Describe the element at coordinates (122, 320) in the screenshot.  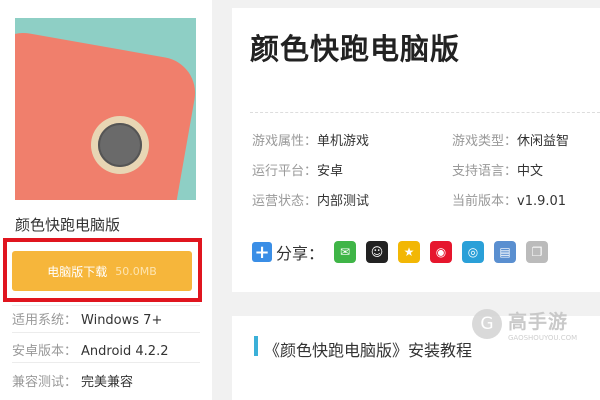
I see `system-value: Windows 7+` at that location.